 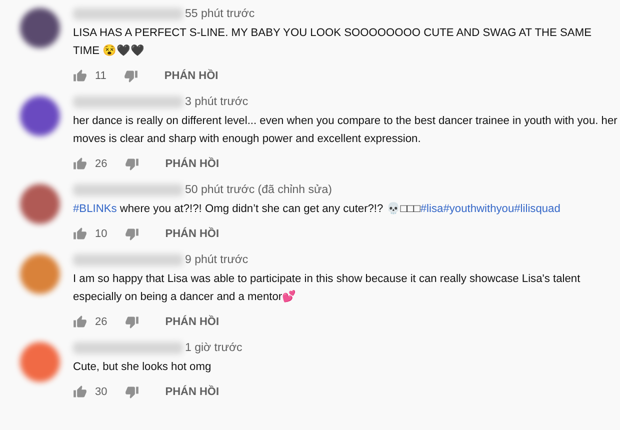 What do you see at coordinates (258, 190) in the screenshot?
I see `comment-time: 50 phút trước (đã chỉnh sửa)` at bounding box center [258, 190].